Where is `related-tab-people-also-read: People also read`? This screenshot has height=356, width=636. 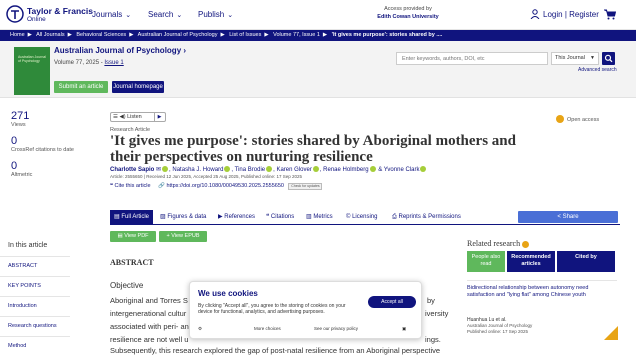
related-tab-people-also-read: People also read is located at coordinates (486, 261).